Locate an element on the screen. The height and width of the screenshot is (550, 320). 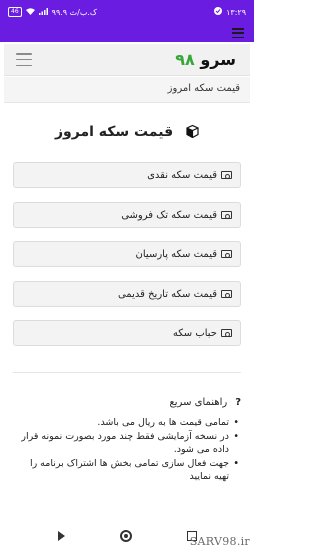
coin-single-sale-price-button: قیمت سکه تک فروشی is located at coordinates (127, 215).